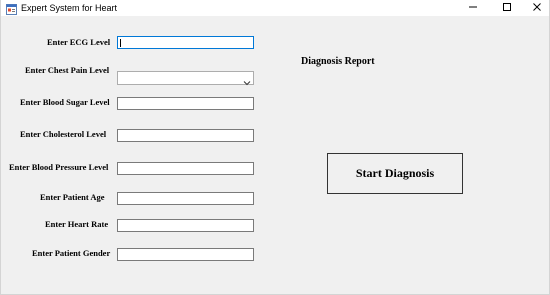 The height and width of the screenshot is (295, 550). Describe the element at coordinates (63, 134) in the screenshot. I see `cholesterol-level-label: Enter Cholesterol Level` at that location.